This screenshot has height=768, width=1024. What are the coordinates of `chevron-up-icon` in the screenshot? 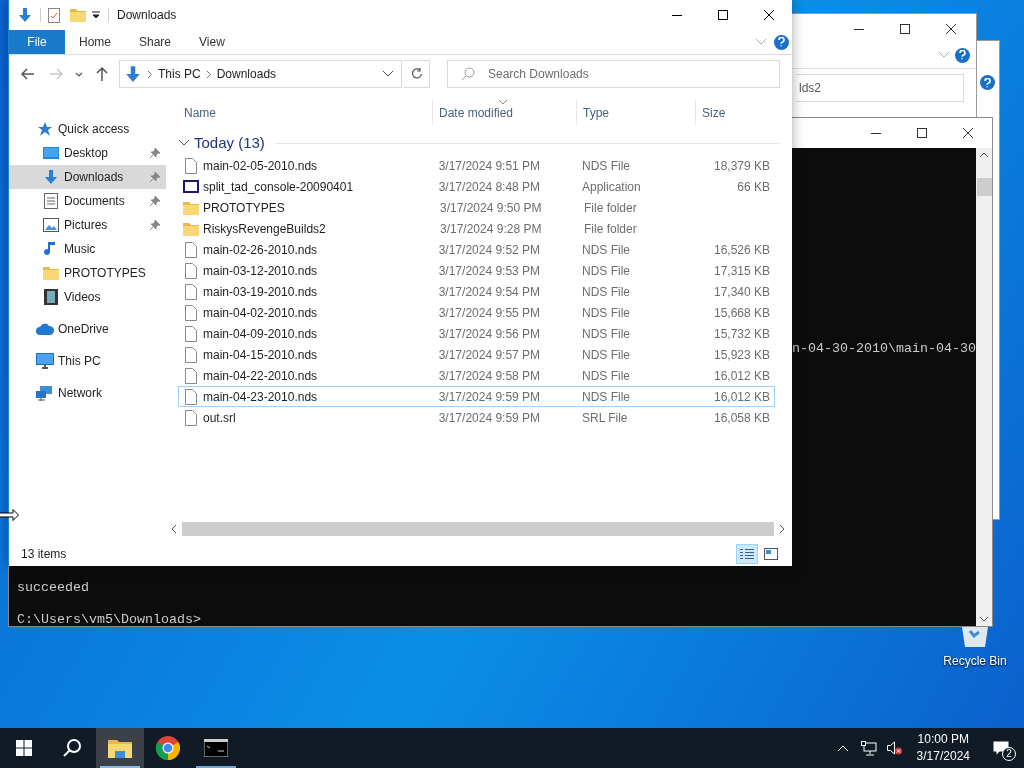 It's located at (984, 154).